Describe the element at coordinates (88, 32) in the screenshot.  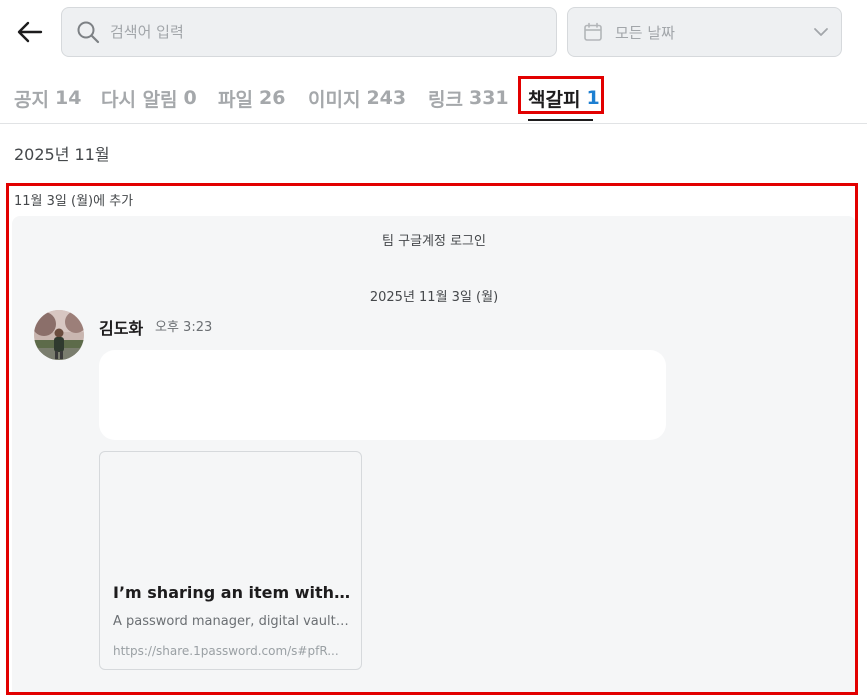
I see `search-icon` at that location.